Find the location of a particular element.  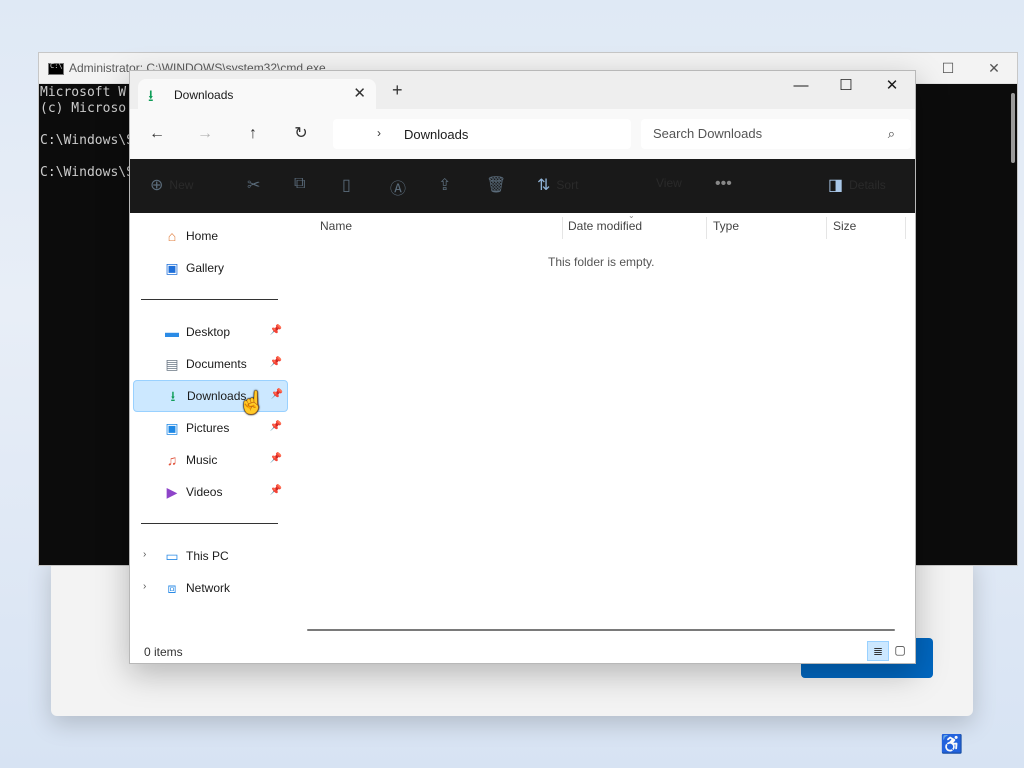

status-bar: 0 items is located at coordinates (522, 652).